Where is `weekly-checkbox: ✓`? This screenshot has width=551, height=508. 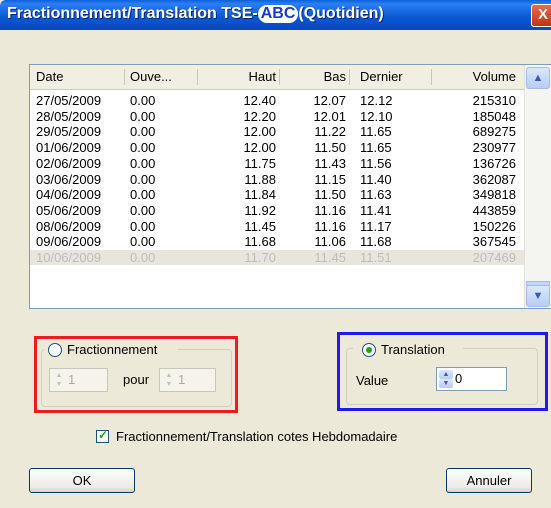 weekly-checkbox: ✓ is located at coordinates (102, 435).